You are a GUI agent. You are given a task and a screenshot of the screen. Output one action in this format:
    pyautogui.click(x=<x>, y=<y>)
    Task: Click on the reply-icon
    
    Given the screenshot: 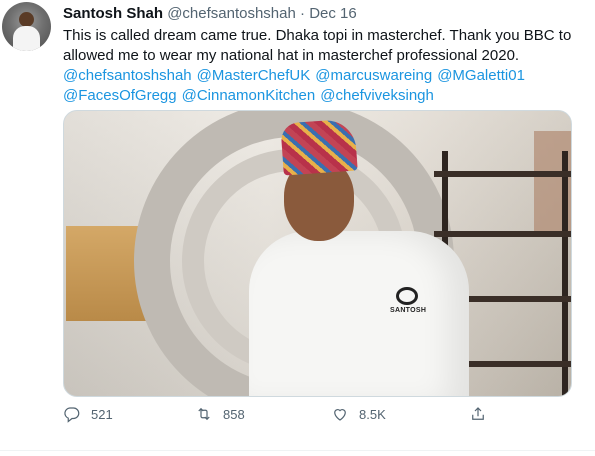 What is the action you would take?
    pyautogui.click(x=72, y=415)
    